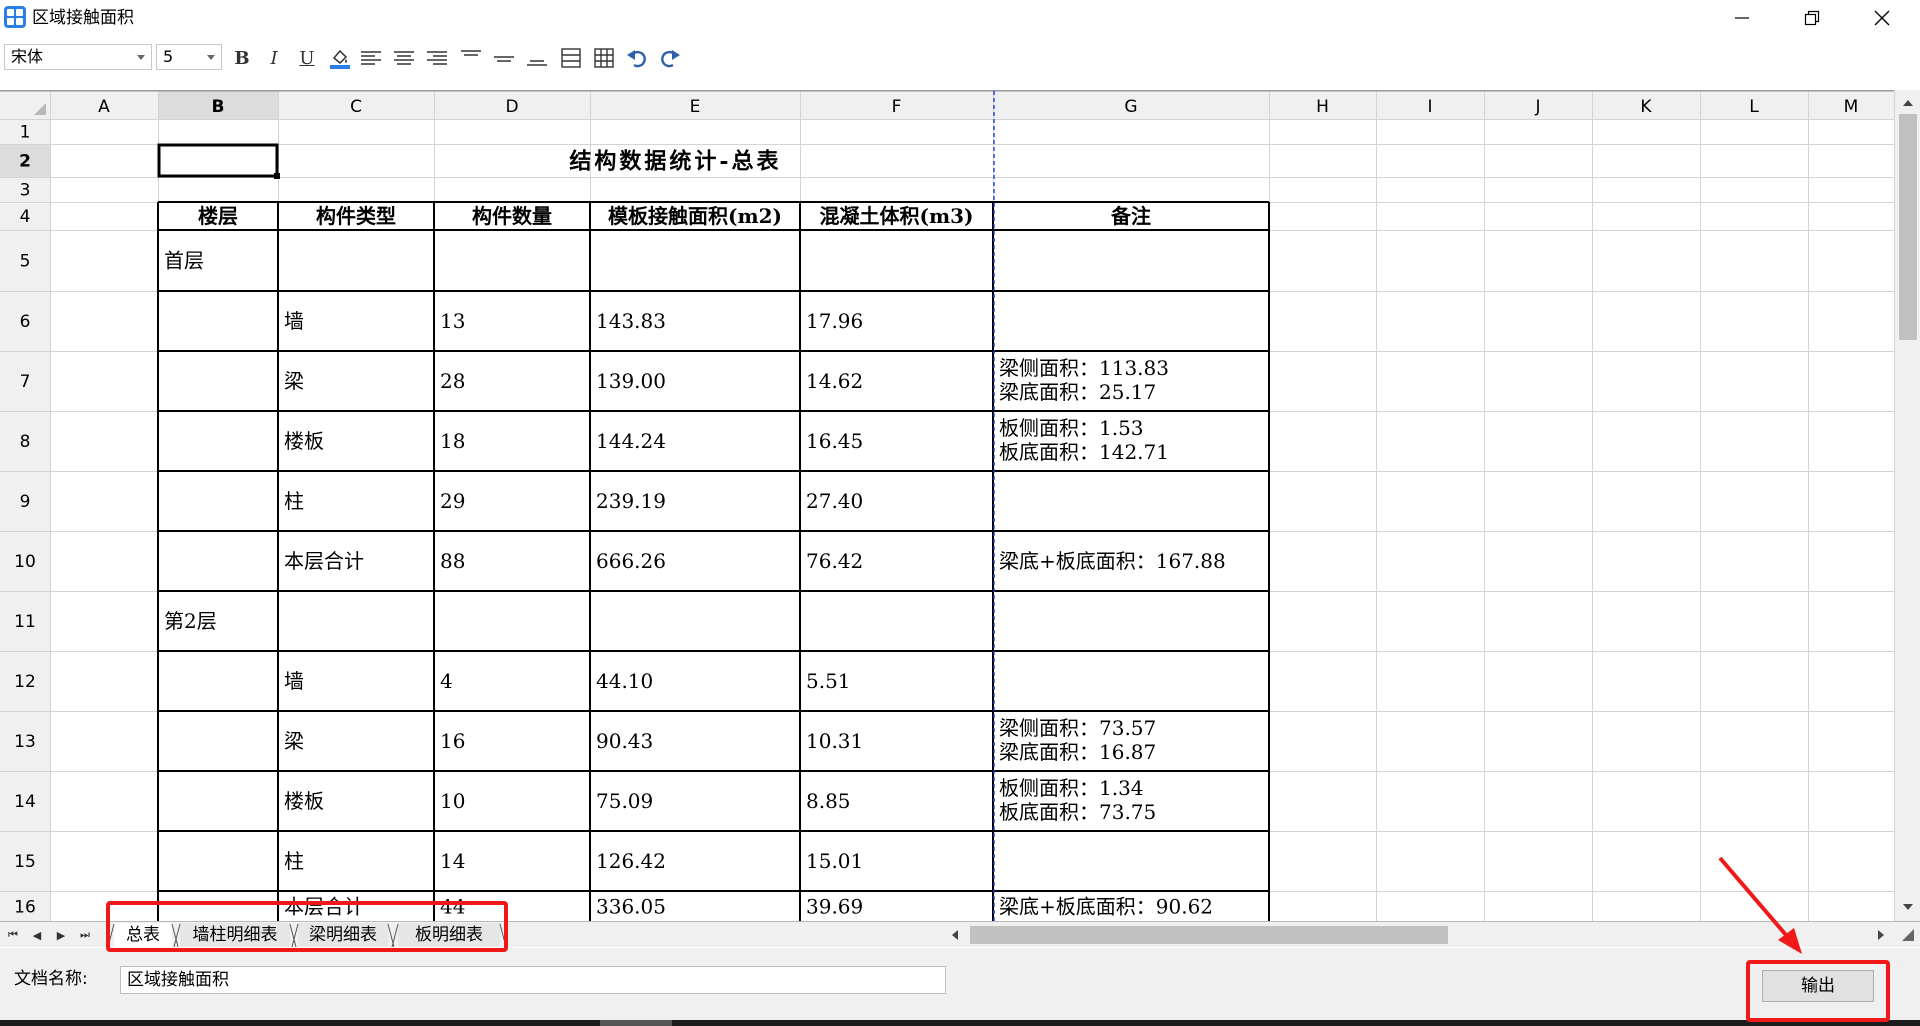  What do you see at coordinates (83, 18) in the screenshot?
I see `window-title: 区域接触面积` at bounding box center [83, 18].